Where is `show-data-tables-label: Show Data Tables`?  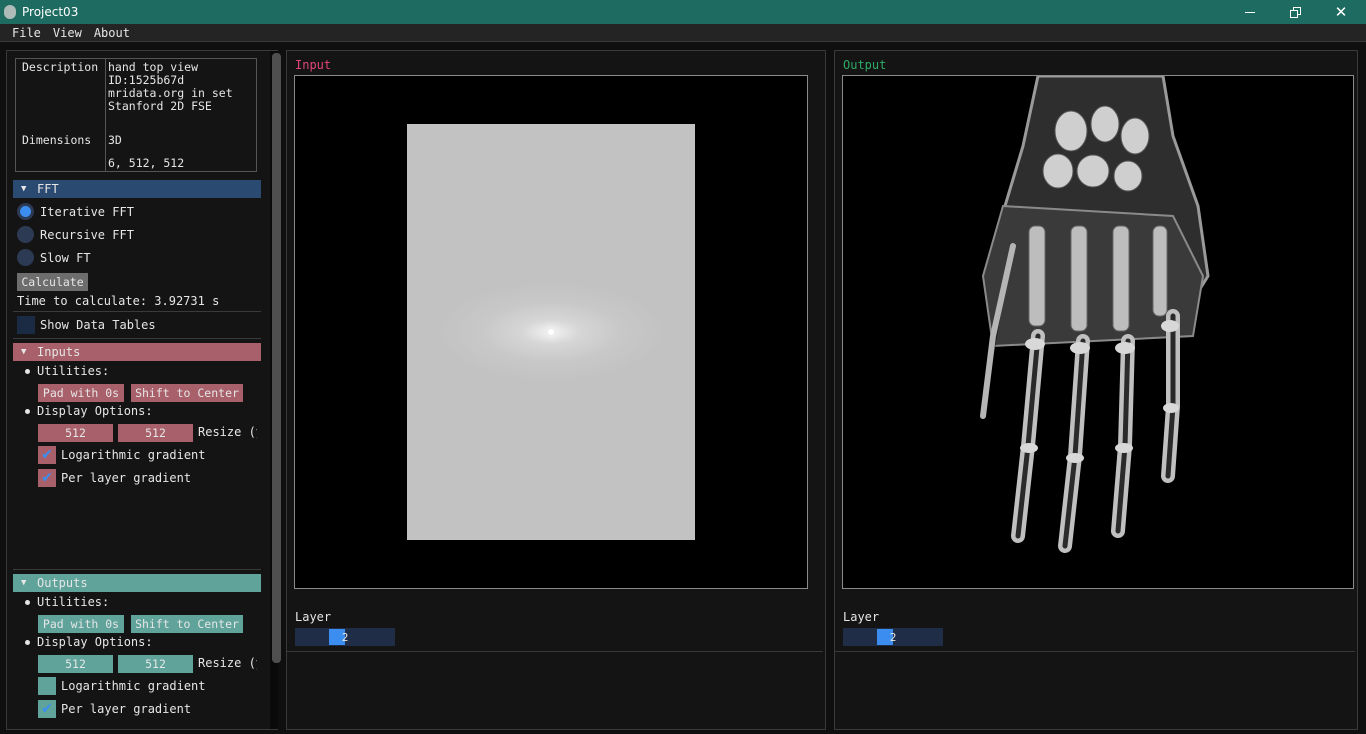
show-data-tables-label: Show Data Tables is located at coordinates (98, 325).